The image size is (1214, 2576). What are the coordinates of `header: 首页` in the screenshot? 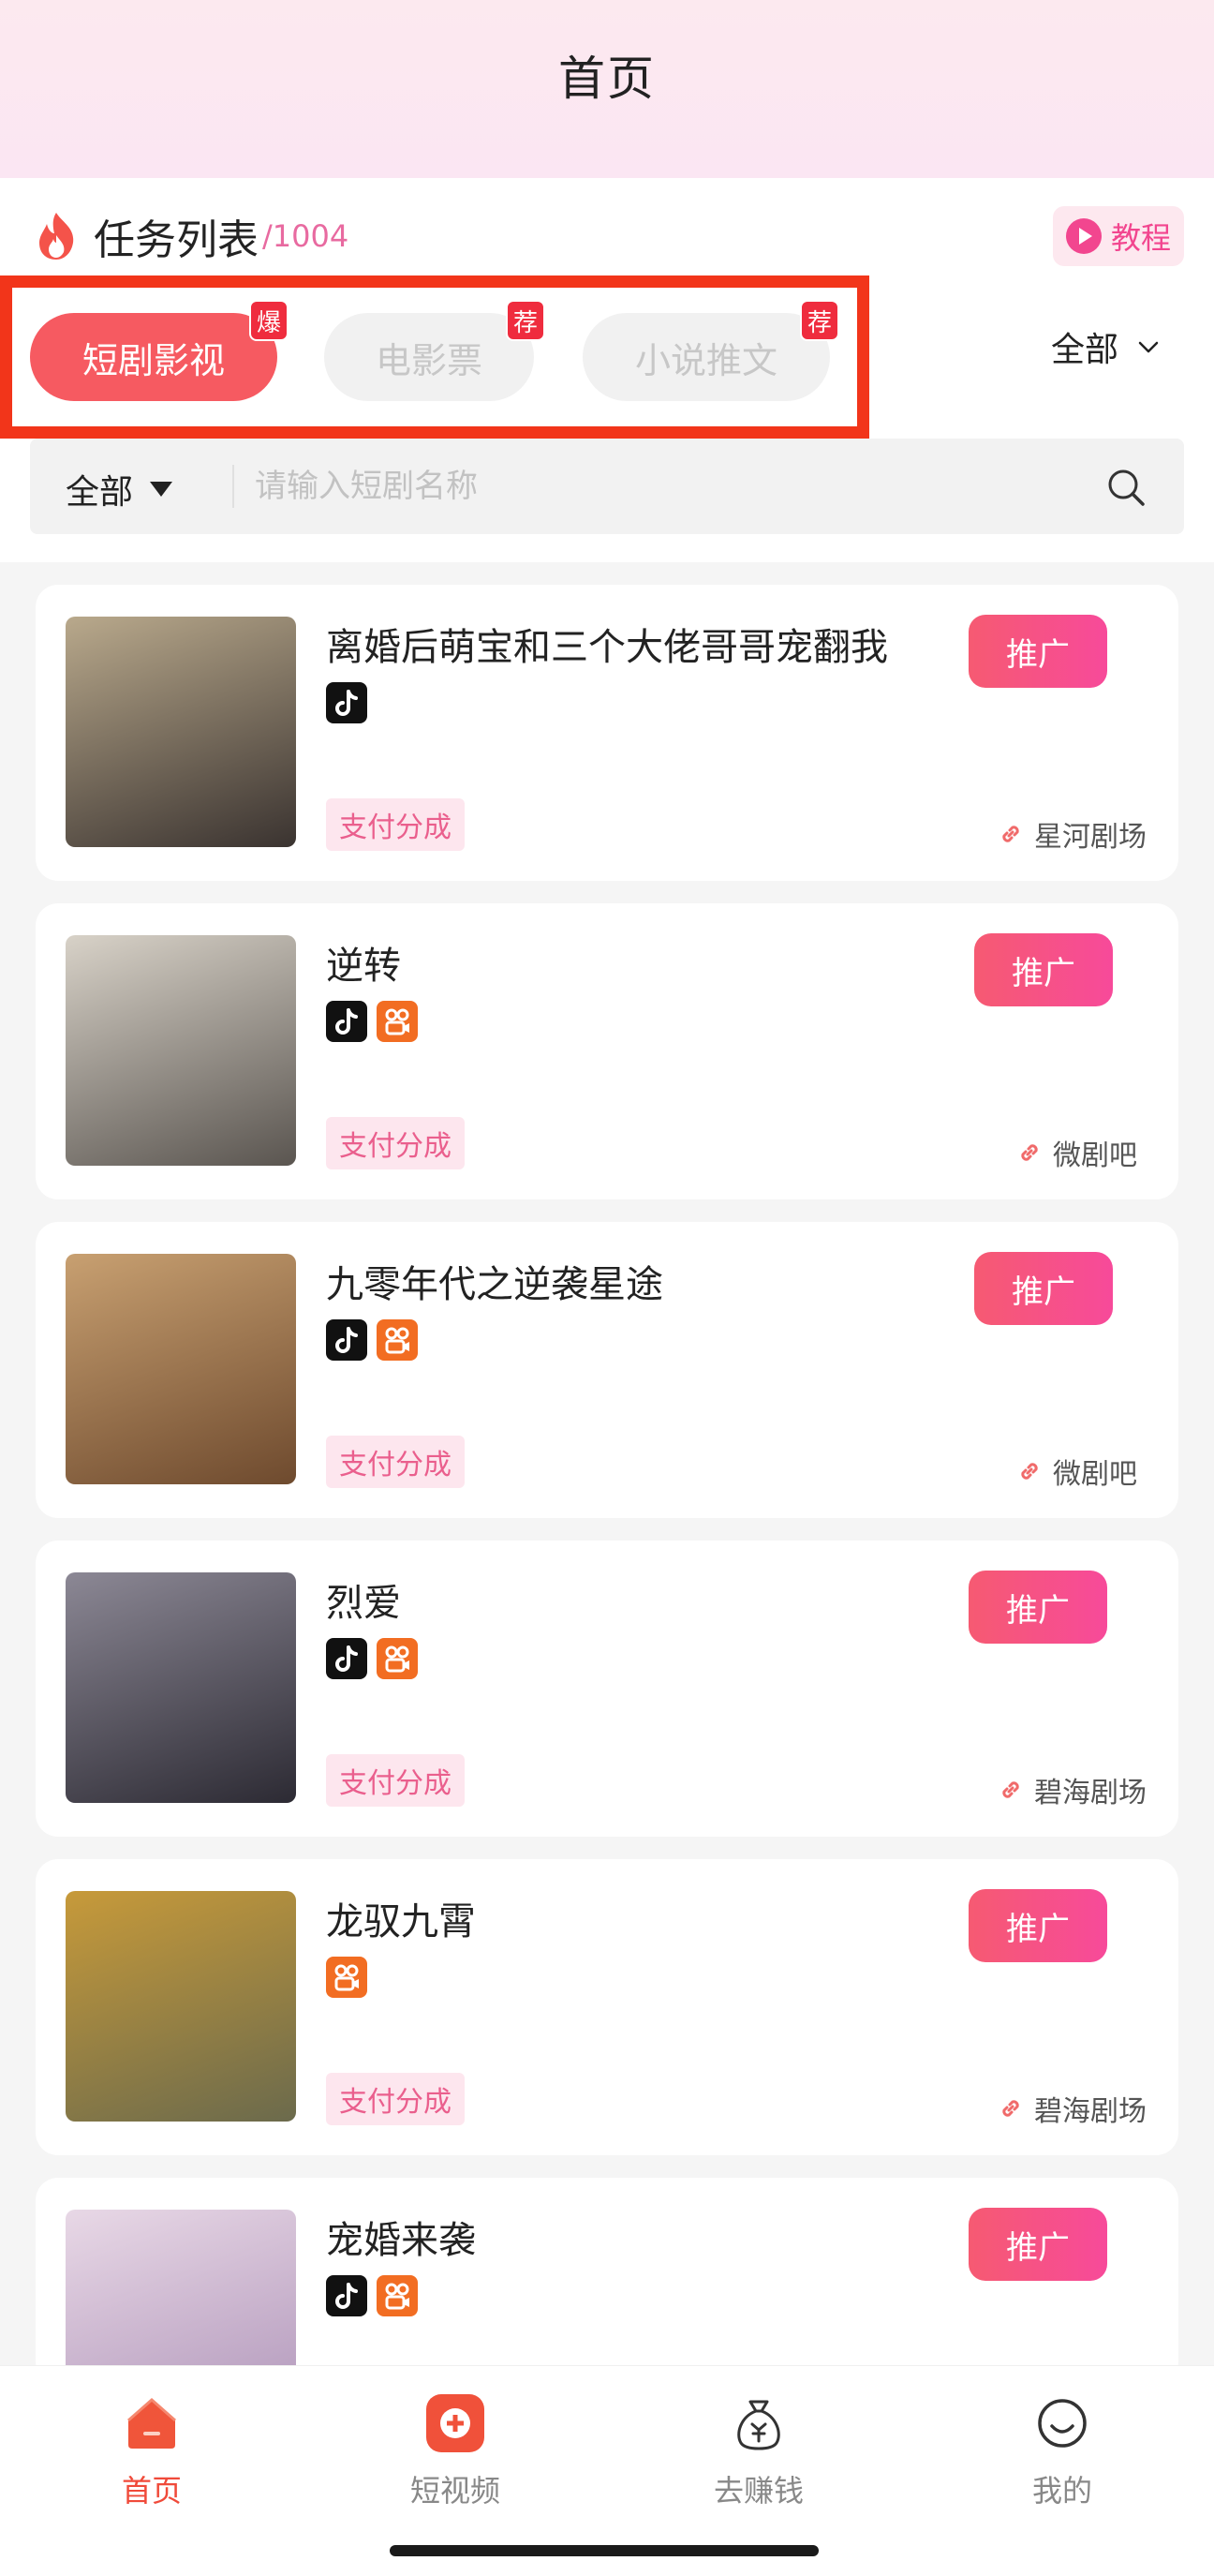 It's located at (607, 89).